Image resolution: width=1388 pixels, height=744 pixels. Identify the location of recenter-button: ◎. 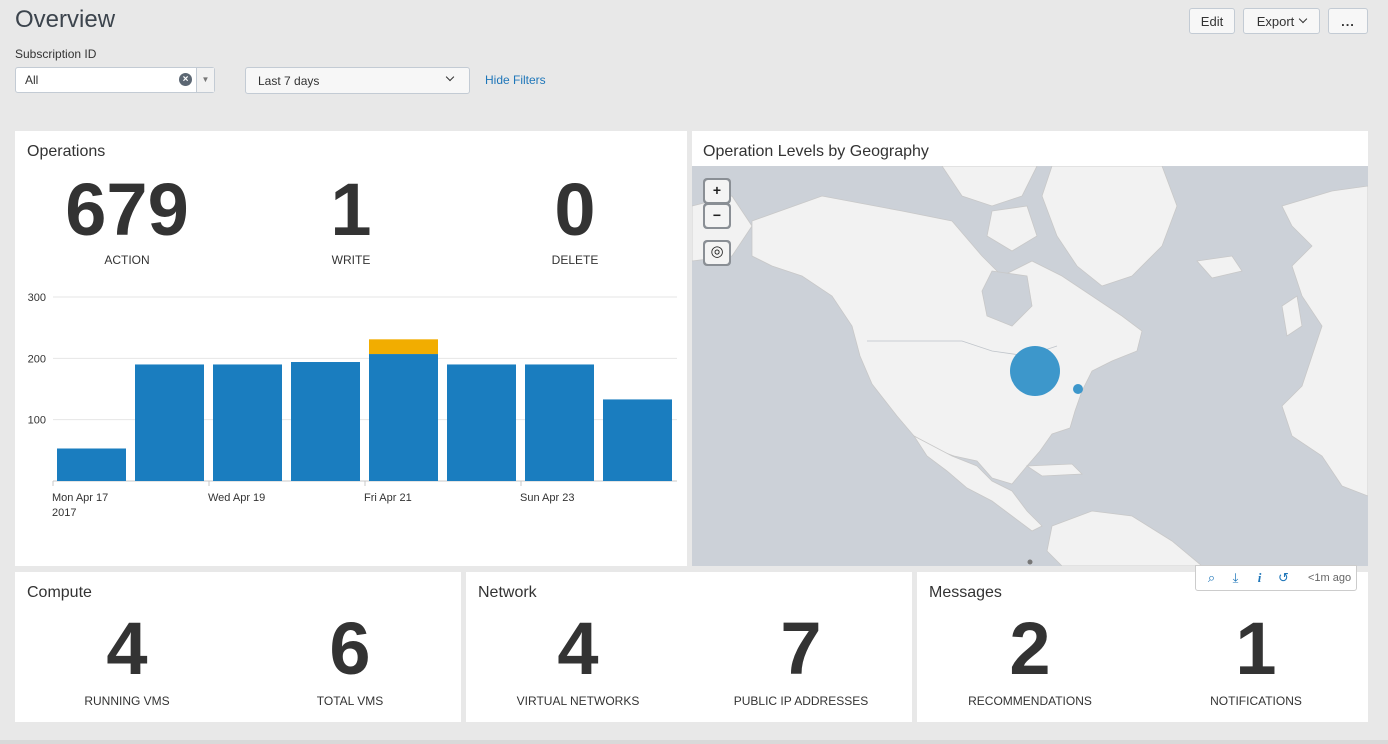
(717, 253).